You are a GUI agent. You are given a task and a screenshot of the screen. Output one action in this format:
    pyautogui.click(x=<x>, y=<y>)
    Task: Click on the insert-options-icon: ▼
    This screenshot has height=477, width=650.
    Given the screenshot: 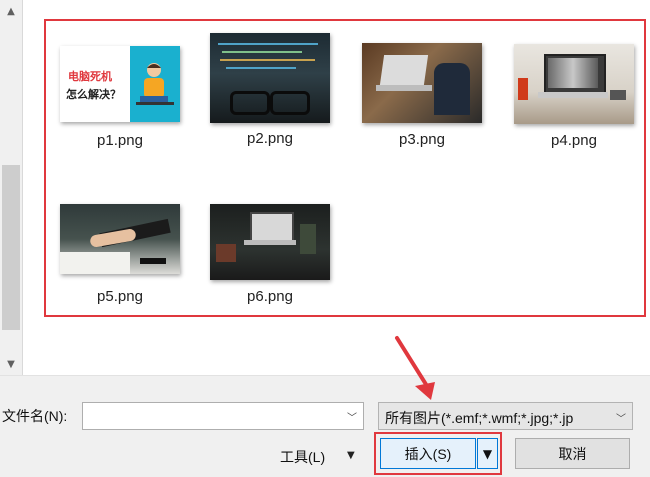 What is the action you would take?
    pyautogui.click(x=487, y=453)
    